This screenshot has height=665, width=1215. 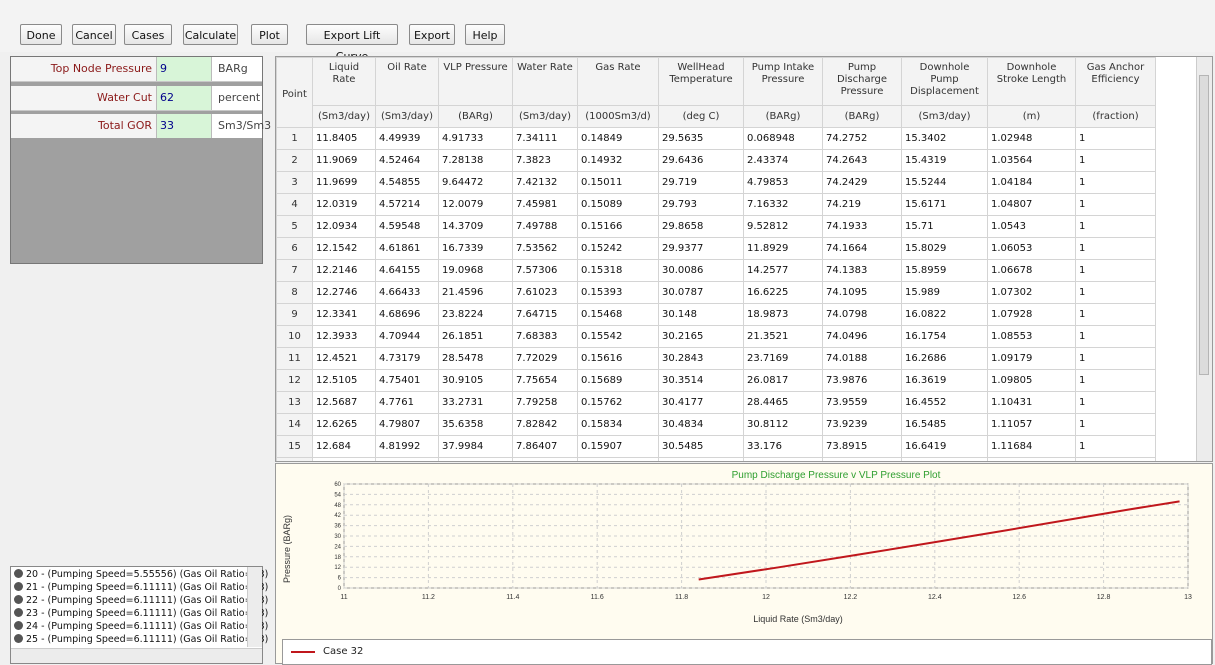 What do you see at coordinates (618, 380) in the screenshot?
I see `table-cell: 0.15689` at bounding box center [618, 380].